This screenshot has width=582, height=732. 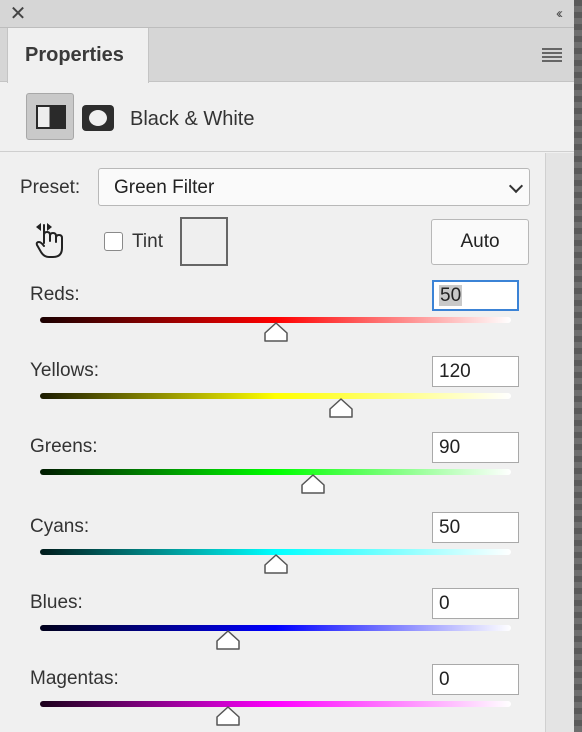 I want to click on cyans-slider-thumb, so click(x=276, y=564).